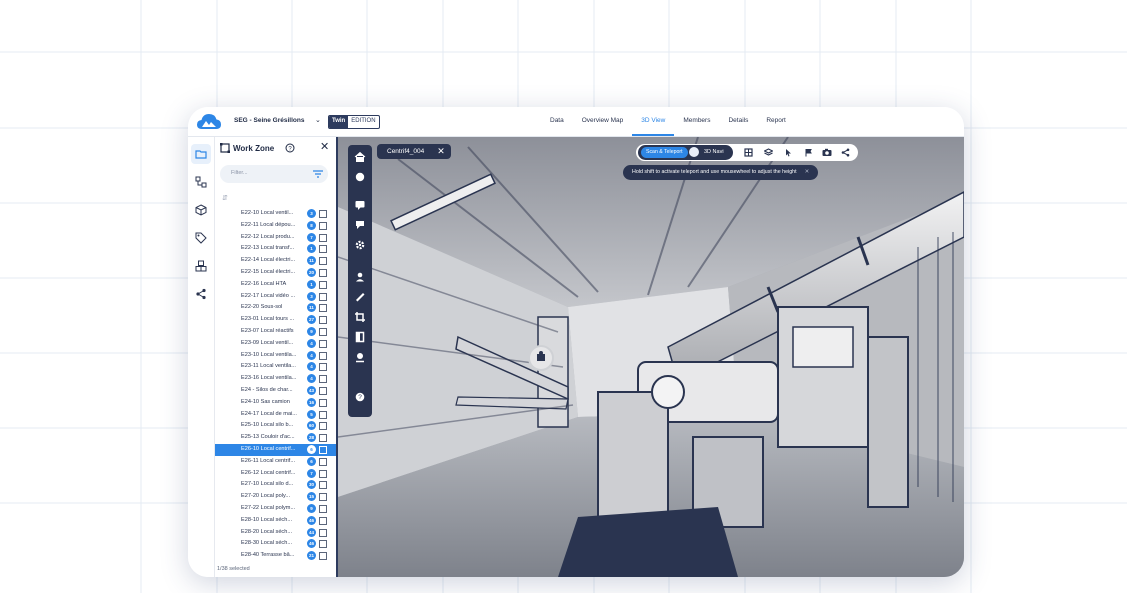 The image size is (1127, 593). What do you see at coordinates (275, 297) in the screenshot?
I see `list-item: E22-17 Local vidéo ... 3` at bounding box center [275, 297].